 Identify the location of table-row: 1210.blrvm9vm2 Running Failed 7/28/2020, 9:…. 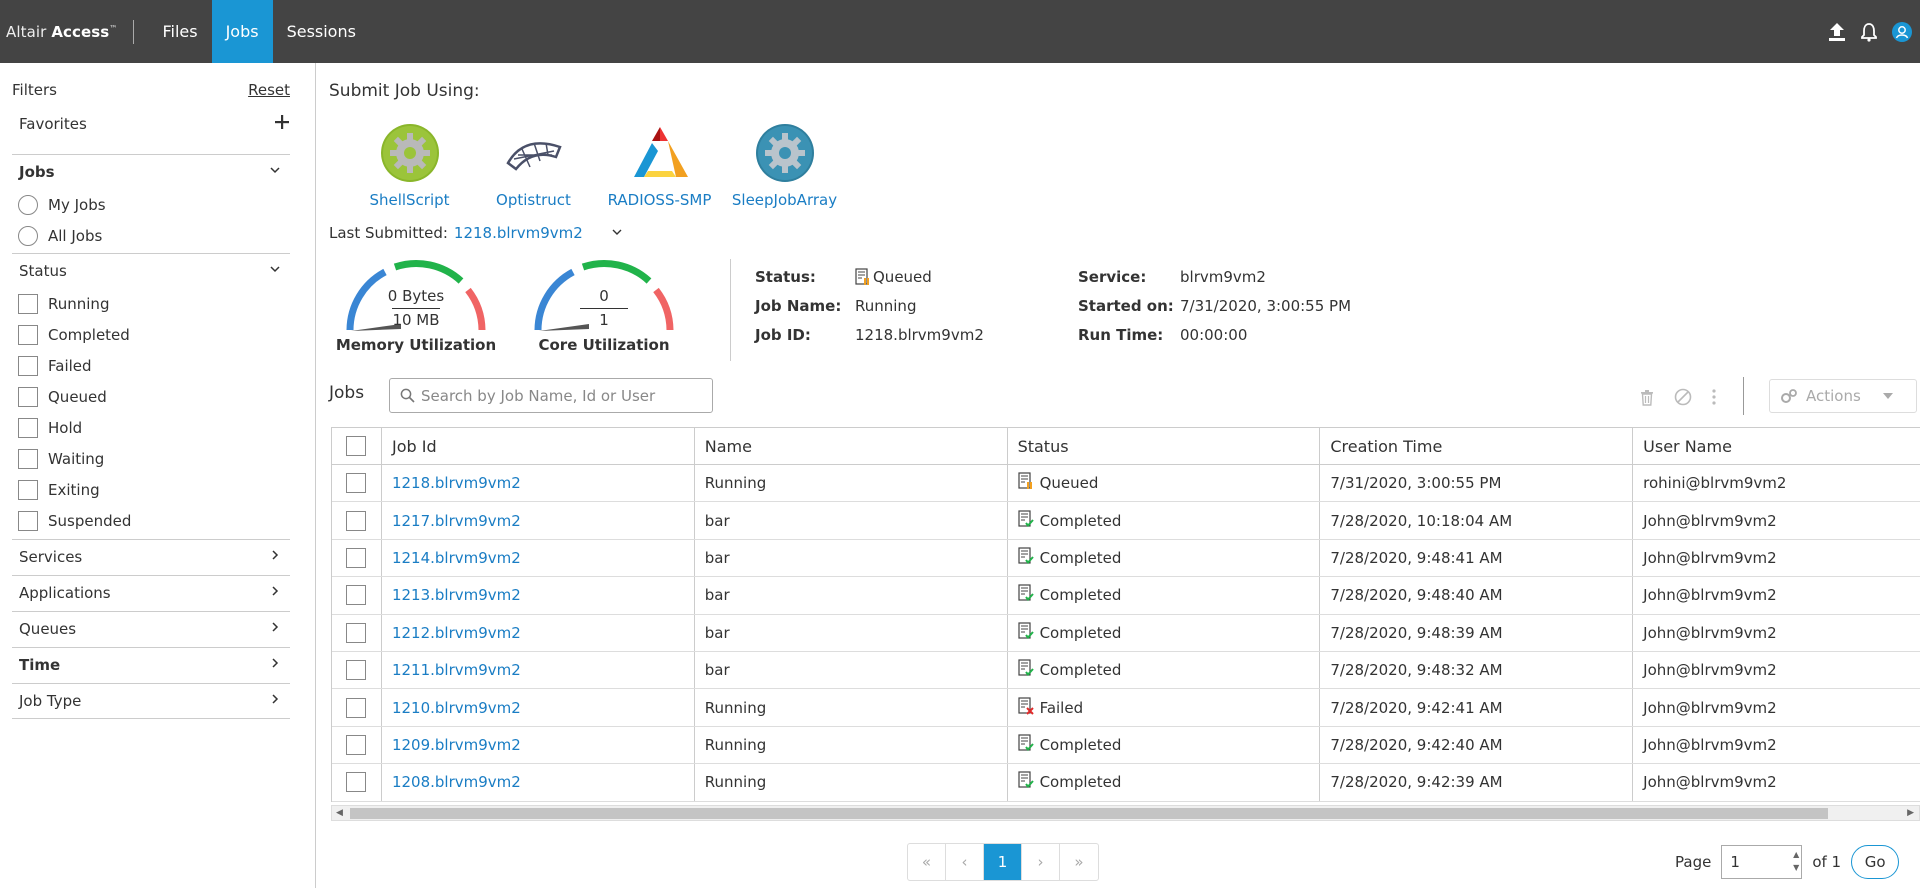
(1126, 708).